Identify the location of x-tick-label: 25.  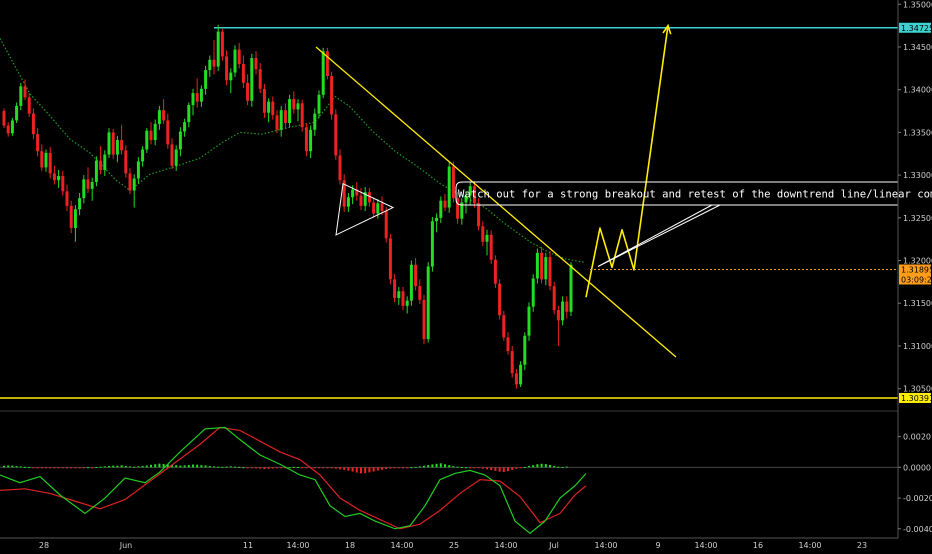
(454, 545).